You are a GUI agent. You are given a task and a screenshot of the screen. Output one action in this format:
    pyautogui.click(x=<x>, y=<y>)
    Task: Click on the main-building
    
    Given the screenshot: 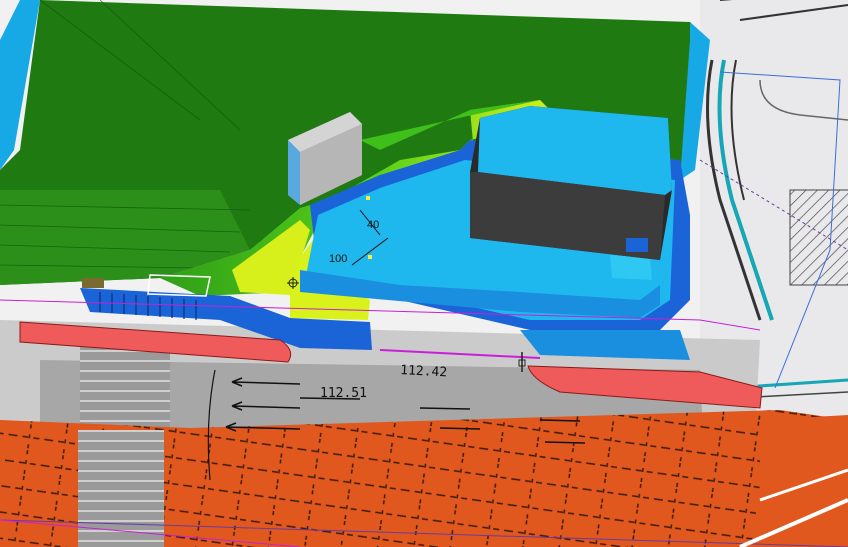 What is the action you would take?
    pyautogui.click(x=571, y=183)
    